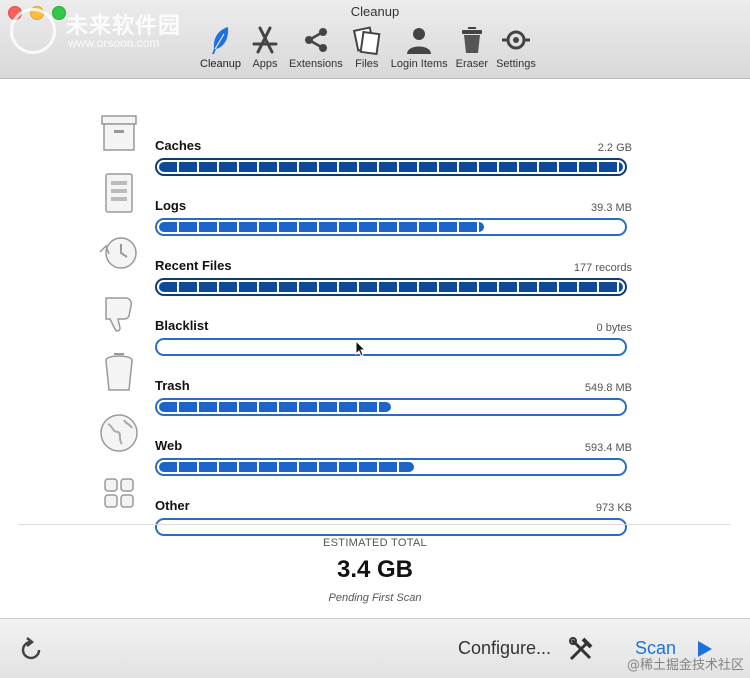 The width and height of the screenshot is (750, 678). I want to click on category-label: Caches, so click(178, 145).